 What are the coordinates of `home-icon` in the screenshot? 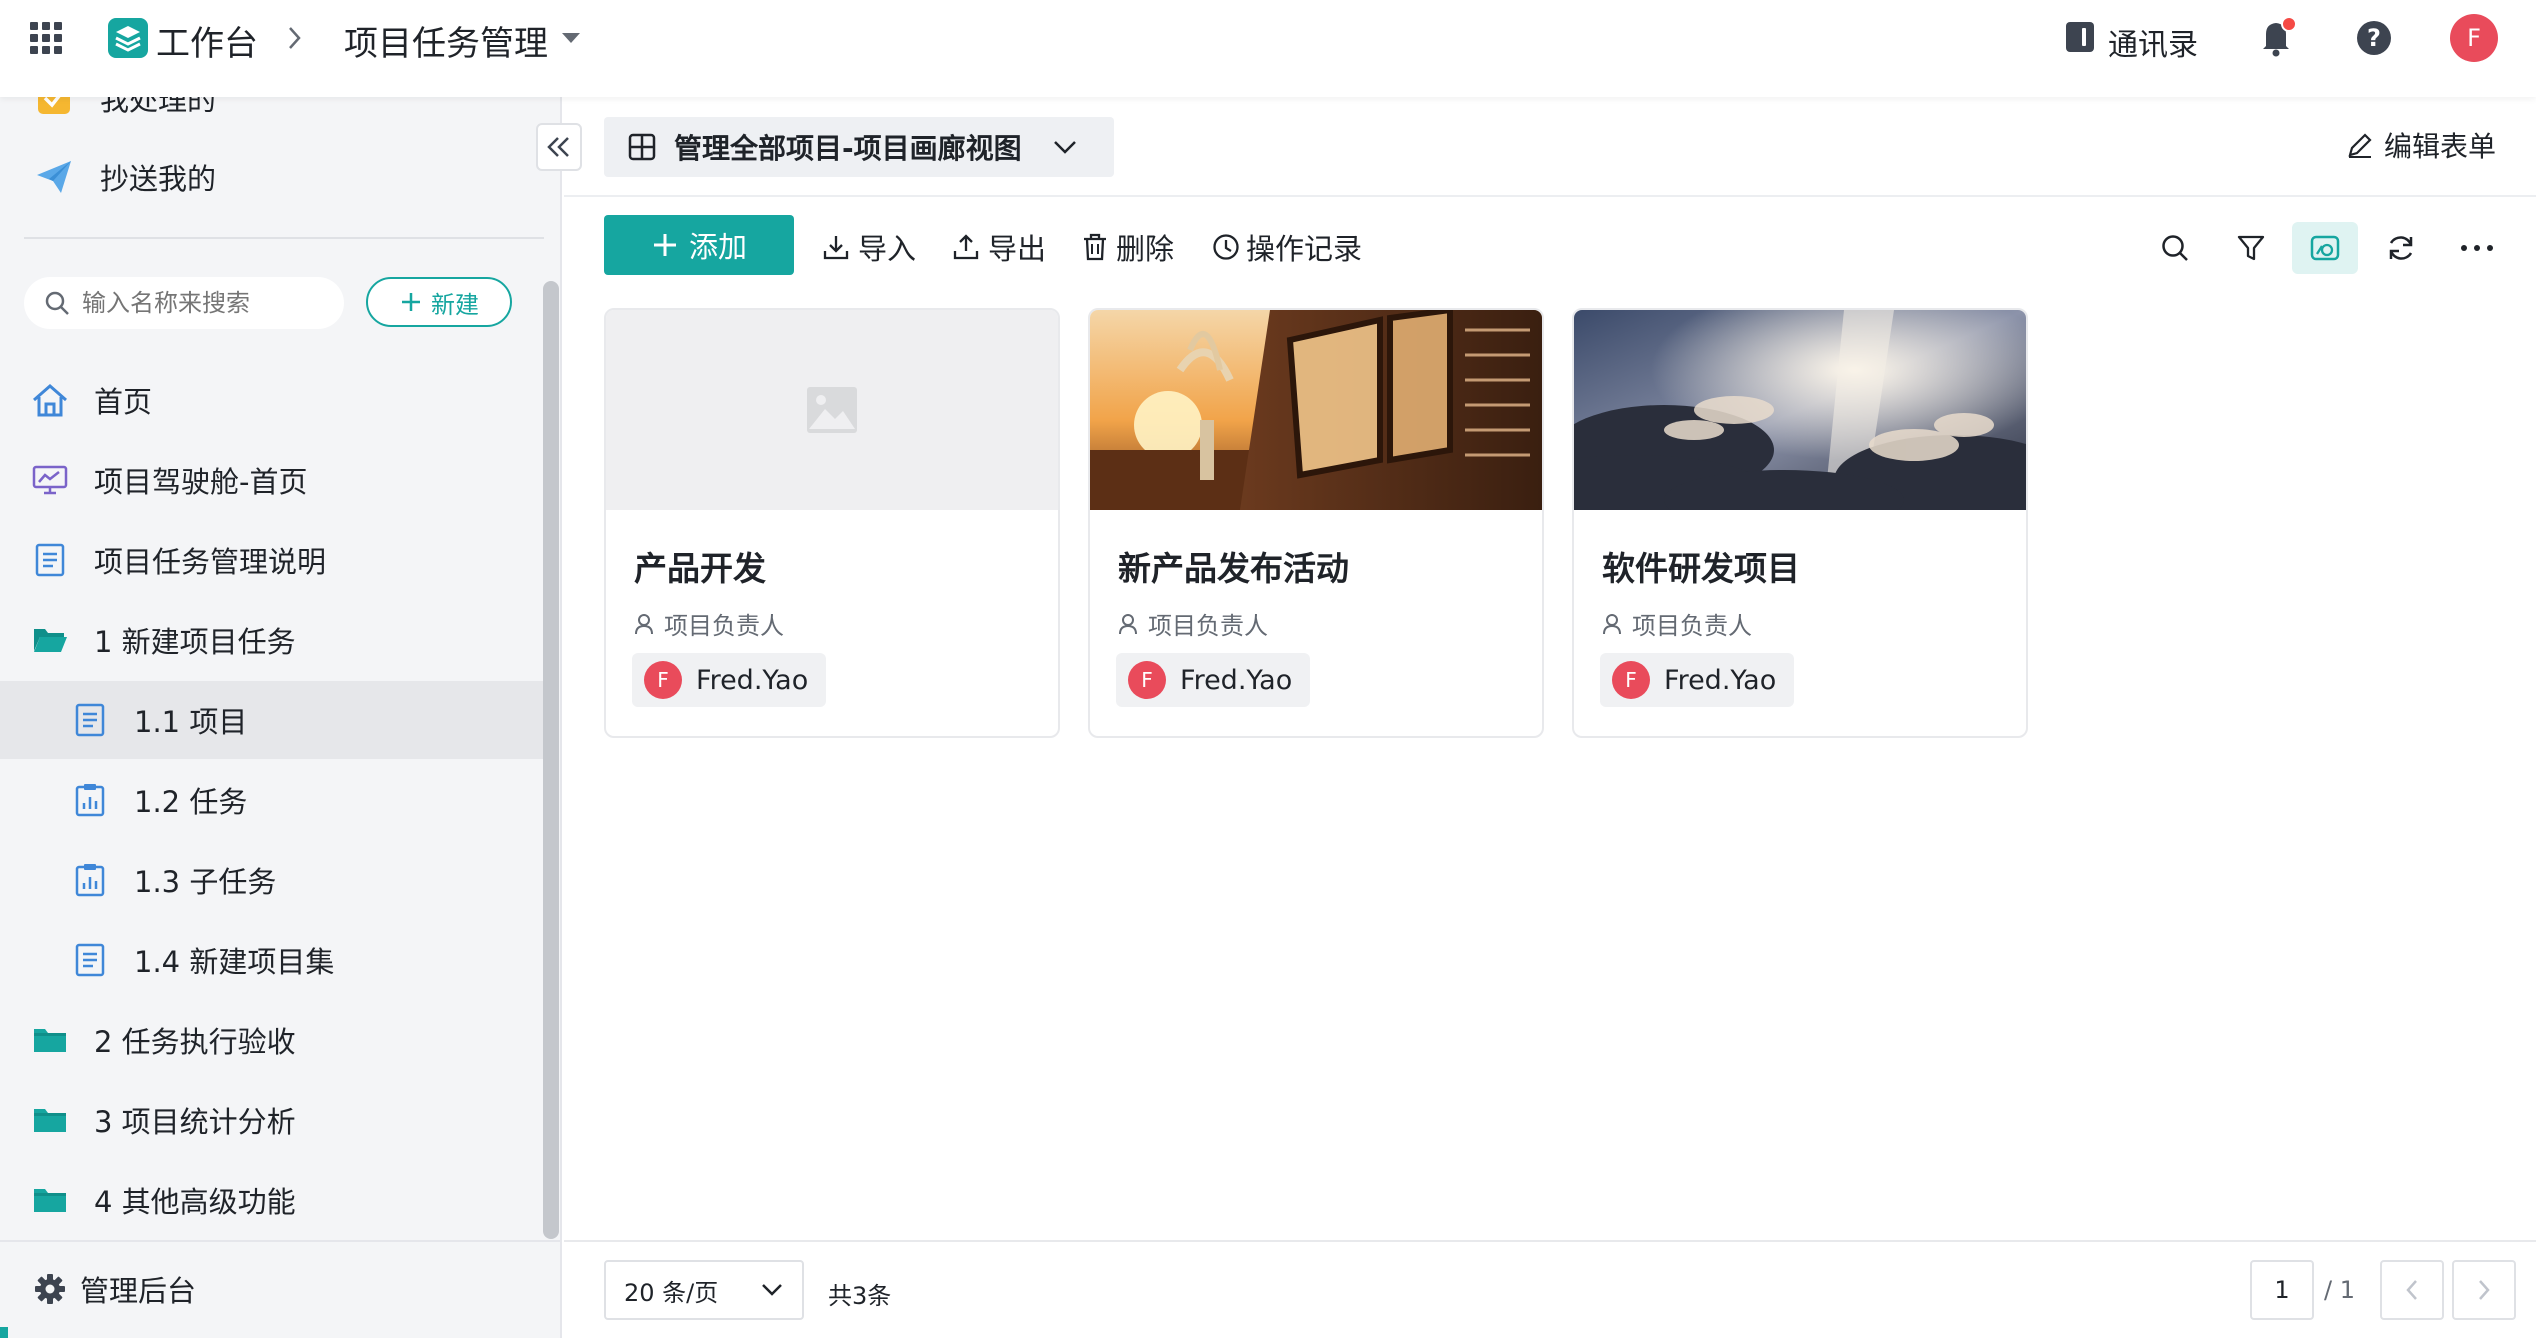 It's located at (50, 400).